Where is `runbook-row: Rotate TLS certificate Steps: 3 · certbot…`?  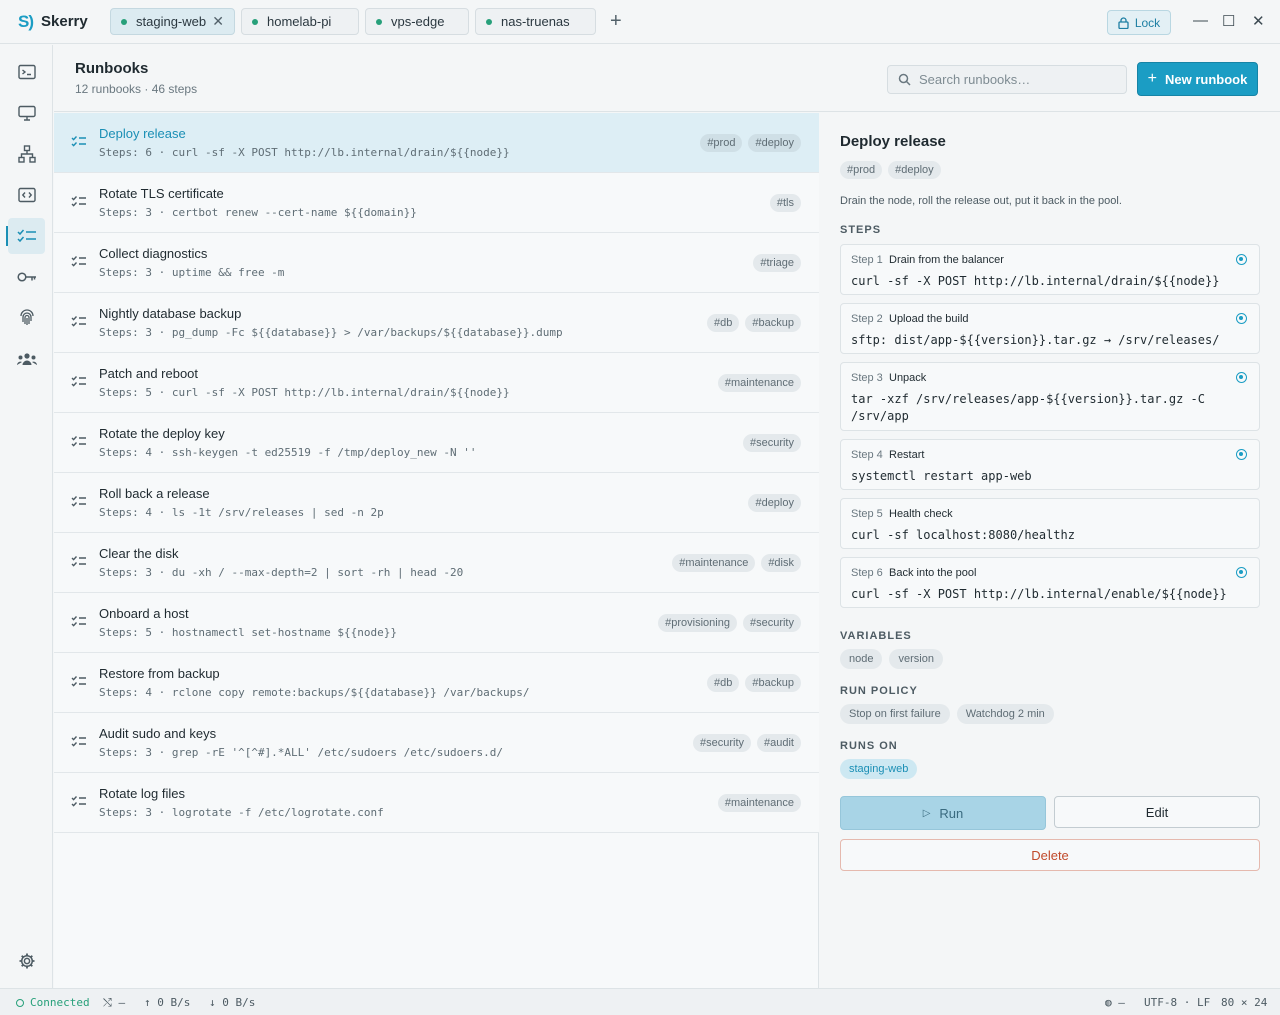
runbook-row: Rotate TLS certificate Steps: 3 · certbot… is located at coordinates (436, 203).